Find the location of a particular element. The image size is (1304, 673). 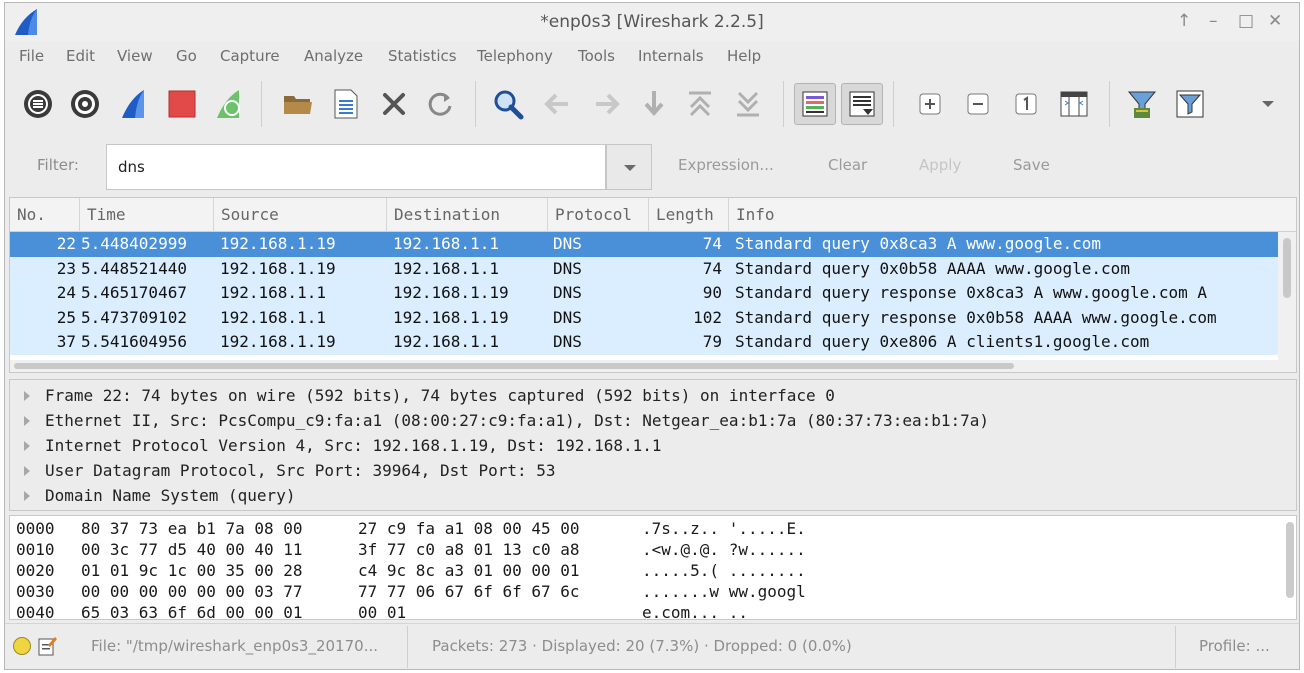

keep-above-button: ↑ is located at coordinates (1184, 21).